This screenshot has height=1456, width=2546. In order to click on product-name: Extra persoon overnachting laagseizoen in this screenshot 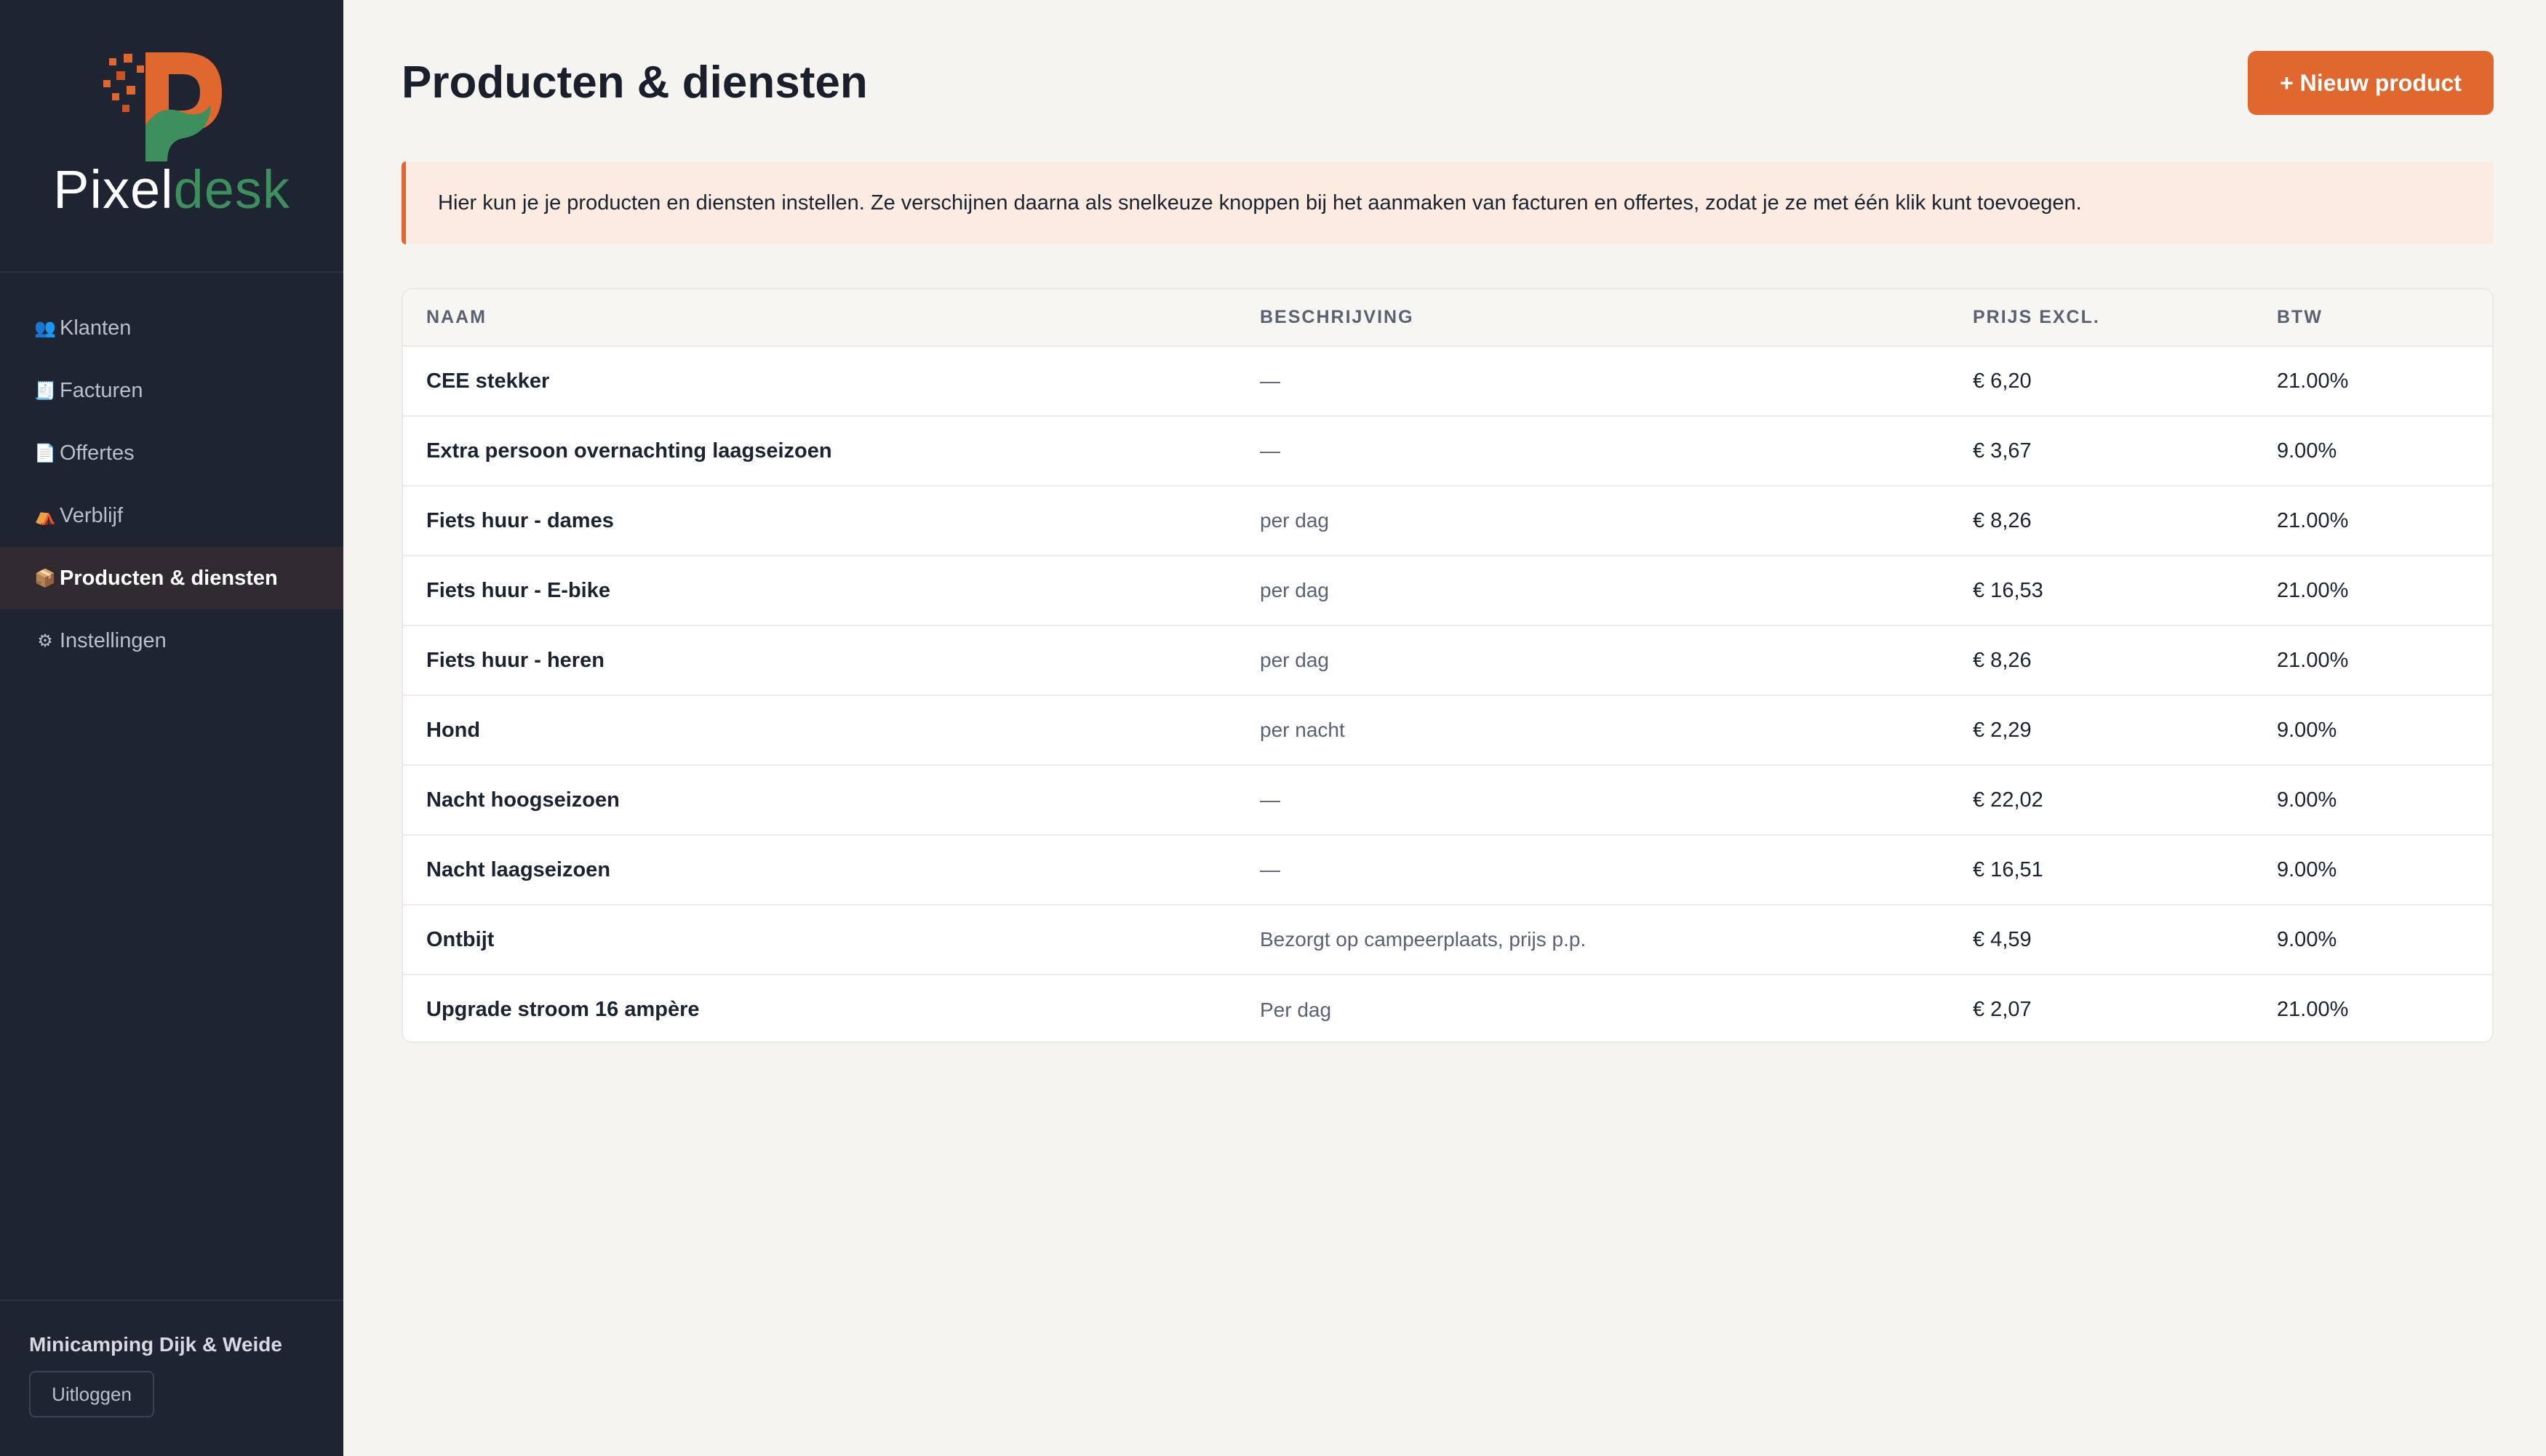, I will do `click(629, 451)`.